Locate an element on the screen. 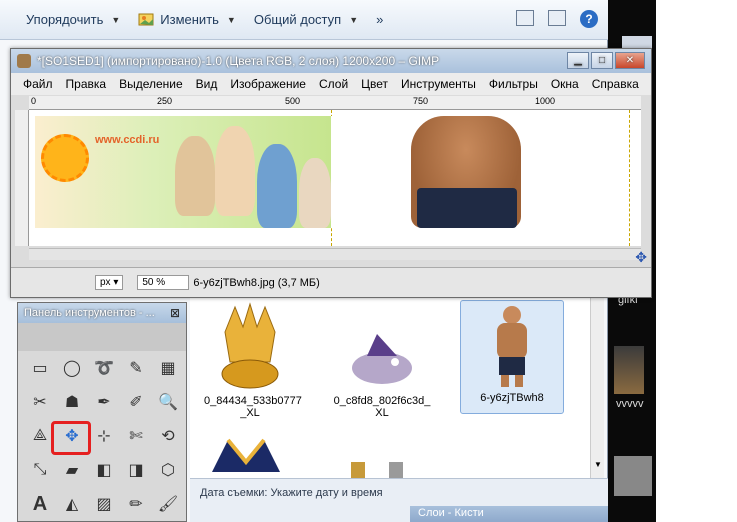 The height and width of the screenshot is (522, 737). organize-label: Упорядочить is located at coordinates (65, 19).